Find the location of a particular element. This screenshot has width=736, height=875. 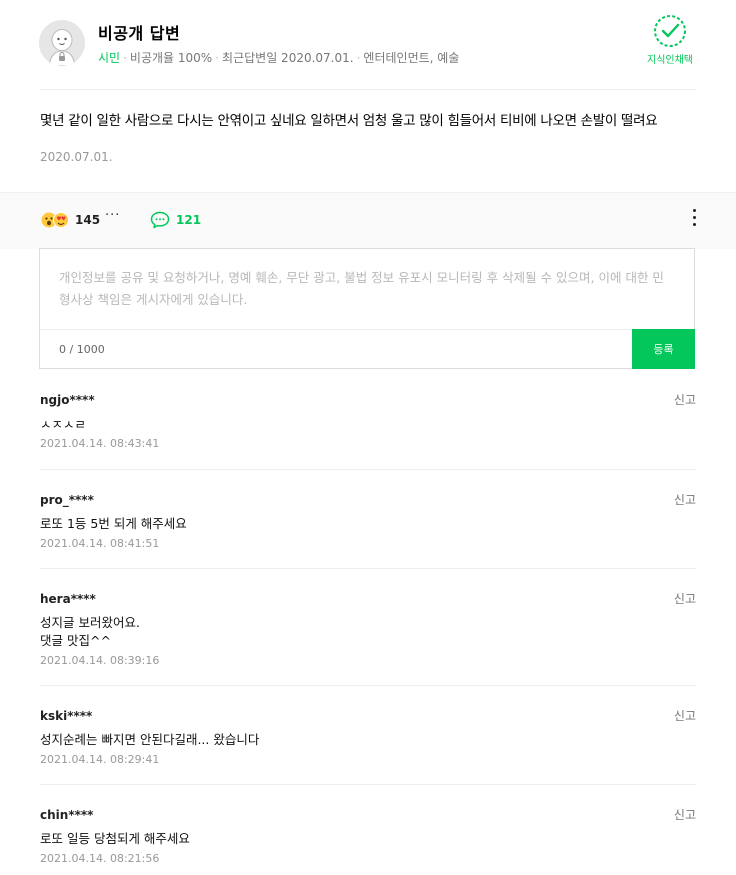

comment-date: 2021.04.14. 08:39:16 is located at coordinates (100, 660).